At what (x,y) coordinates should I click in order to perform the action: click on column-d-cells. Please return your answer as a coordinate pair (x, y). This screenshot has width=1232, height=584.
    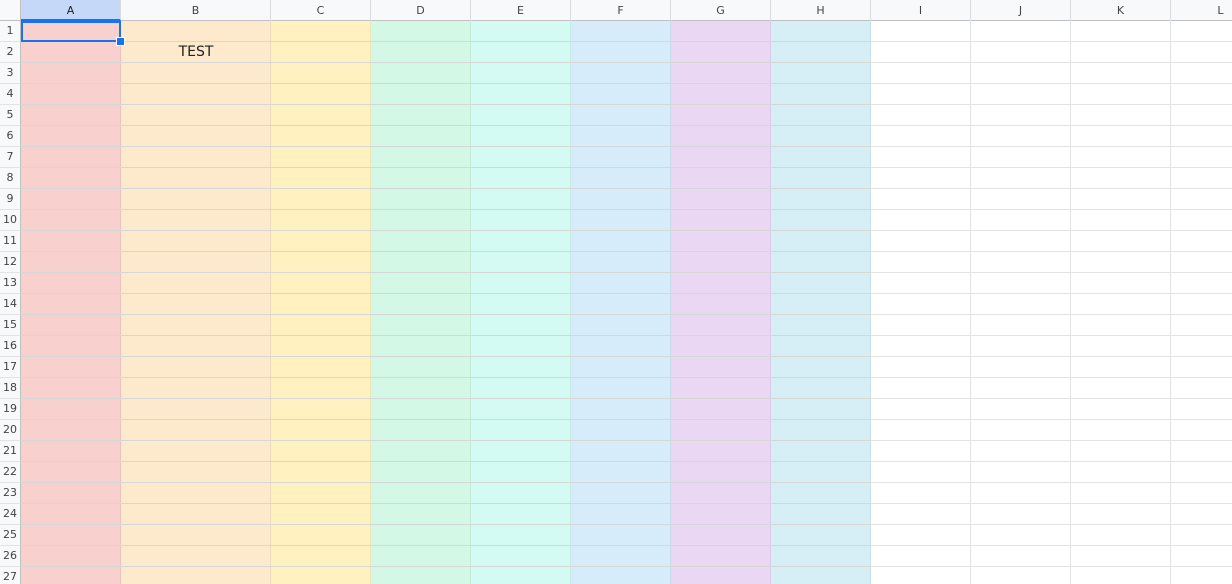
    Looking at the image, I should click on (421, 302).